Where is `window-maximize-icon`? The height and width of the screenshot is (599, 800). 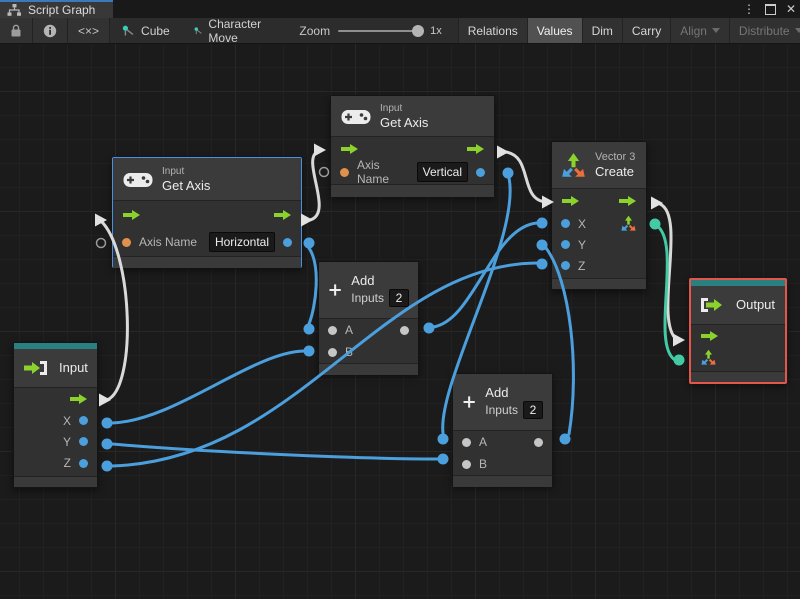
window-maximize-icon is located at coordinates (770, 9).